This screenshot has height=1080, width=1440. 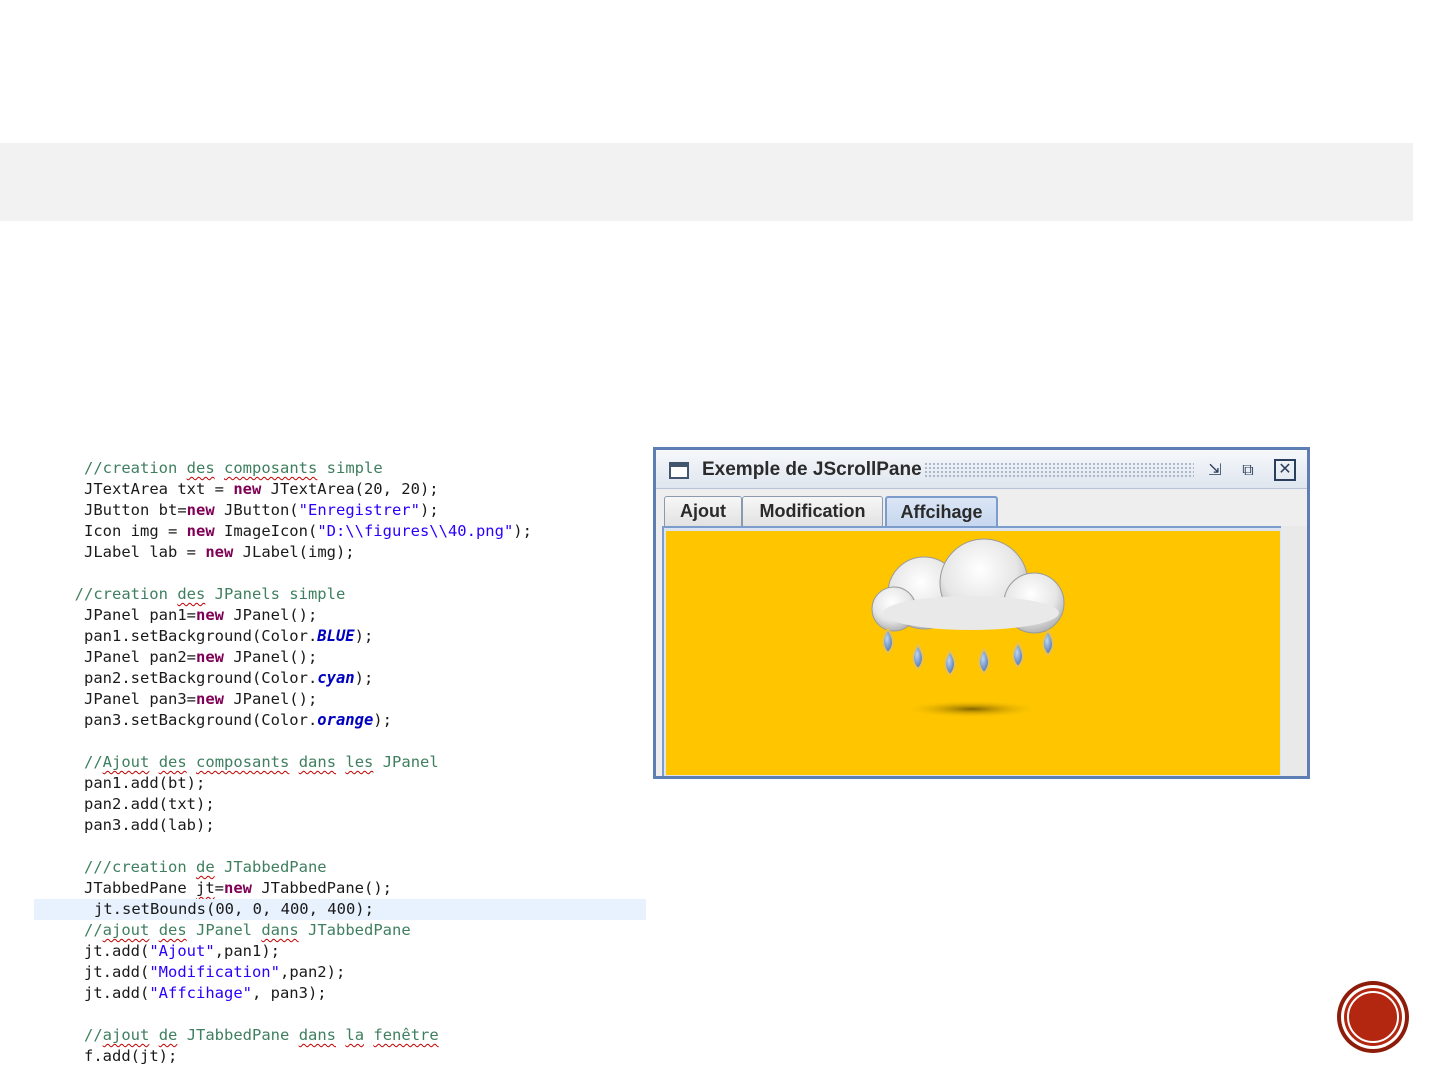 What do you see at coordinates (149, 825) in the screenshot?
I see `code-line: pan3.add(lab);` at bounding box center [149, 825].